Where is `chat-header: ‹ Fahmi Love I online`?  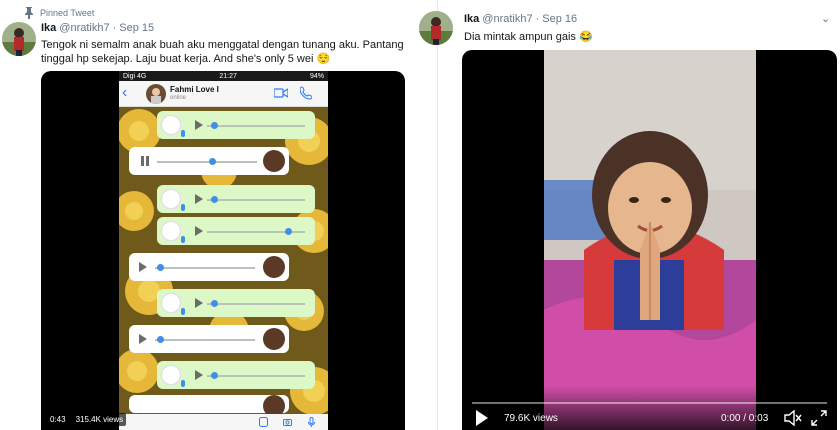
chat-header: ‹ Fahmi Love I online is located at coordinates (223, 94).